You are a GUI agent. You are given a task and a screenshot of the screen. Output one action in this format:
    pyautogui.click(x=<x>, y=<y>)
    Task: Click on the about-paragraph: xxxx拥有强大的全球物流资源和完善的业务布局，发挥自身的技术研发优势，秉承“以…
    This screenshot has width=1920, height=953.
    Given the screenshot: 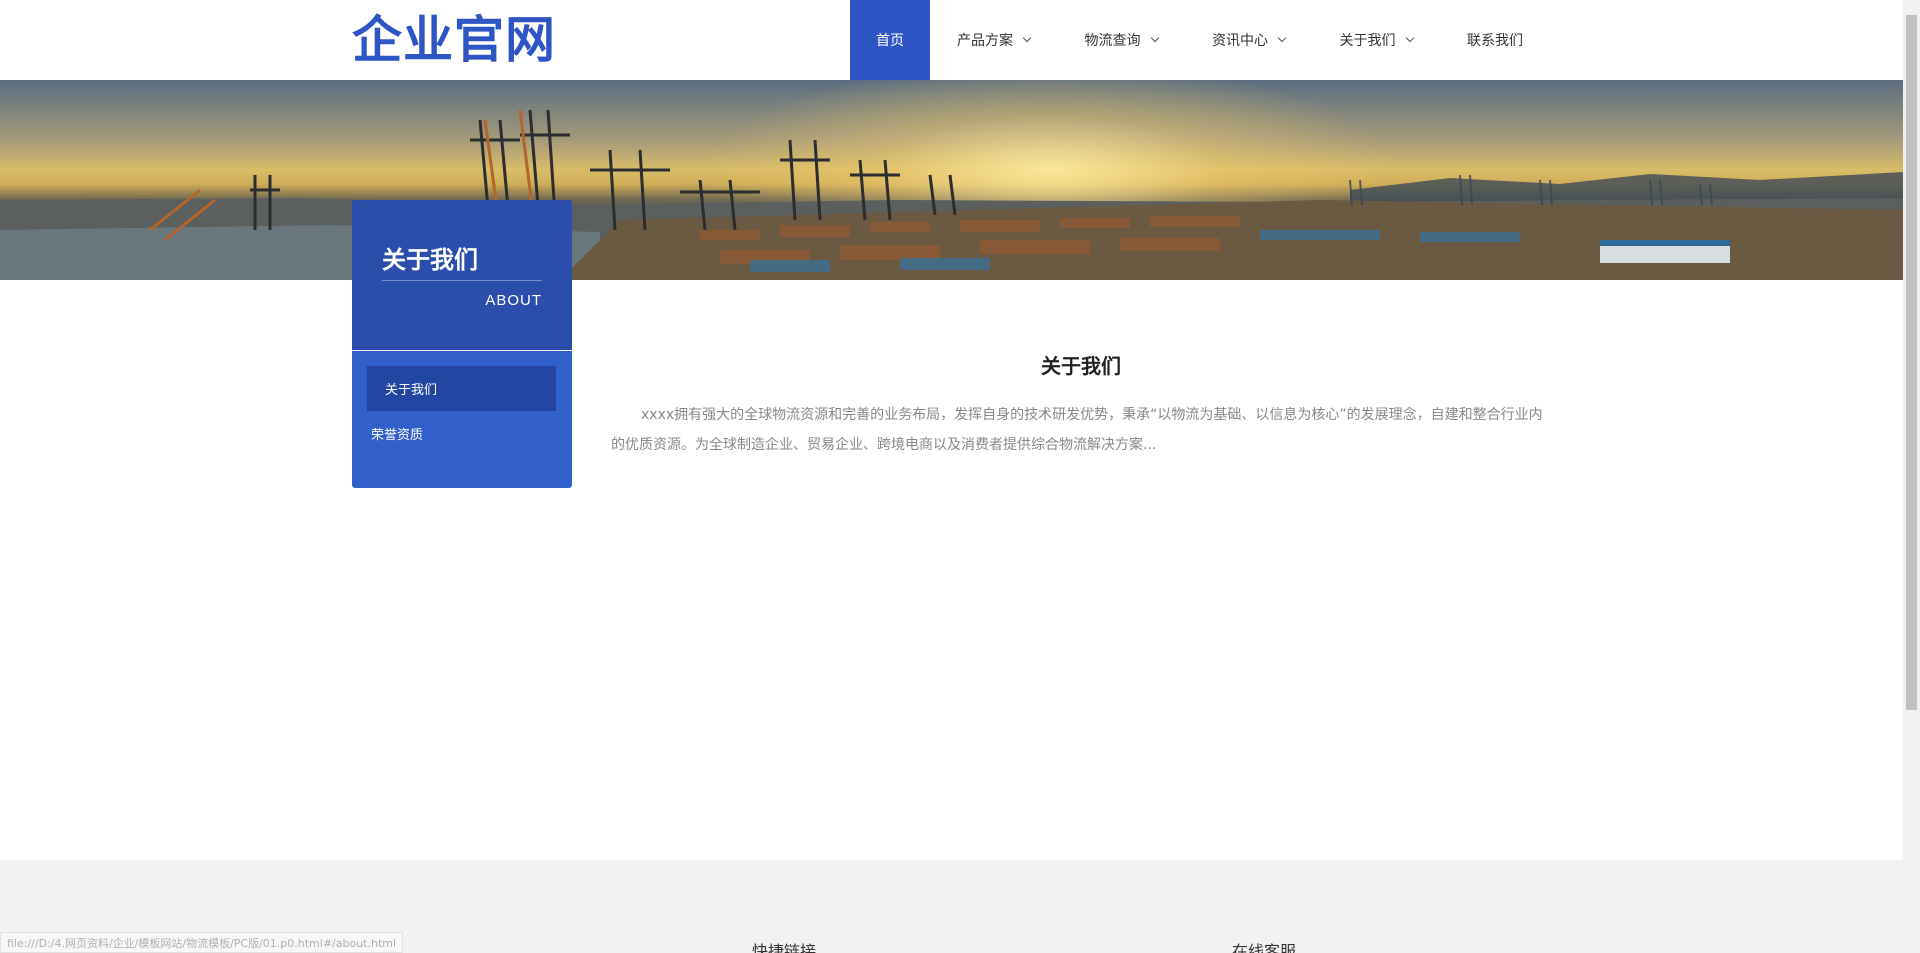 What is the action you would take?
    pyautogui.click(x=1077, y=430)
    